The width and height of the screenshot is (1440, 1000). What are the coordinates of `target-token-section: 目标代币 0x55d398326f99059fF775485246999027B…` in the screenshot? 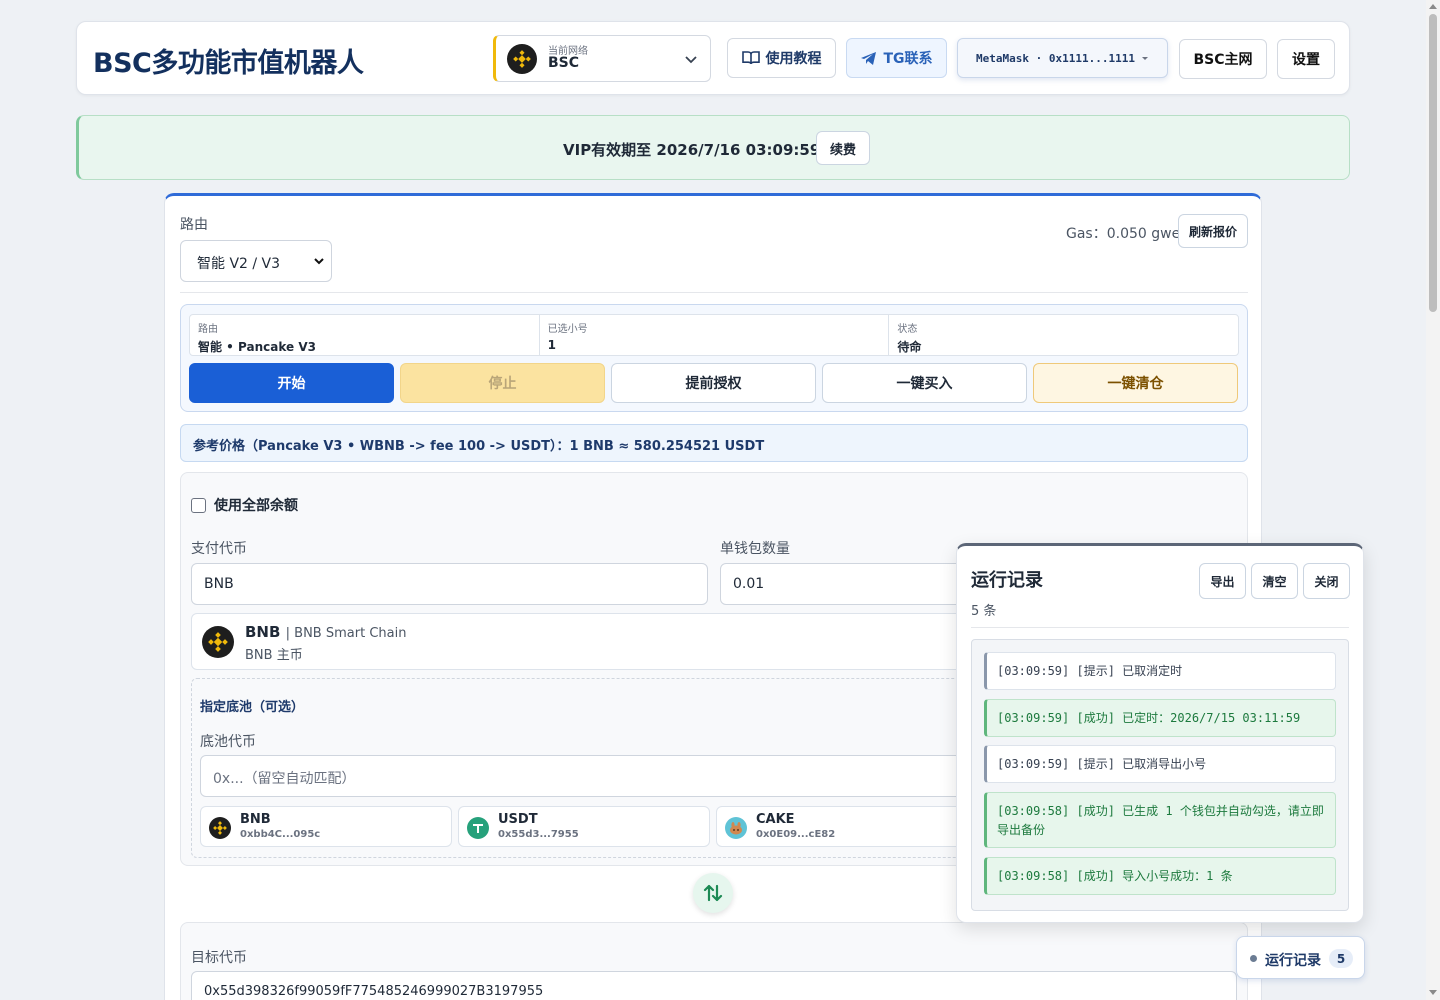 It's located at (714, 961).